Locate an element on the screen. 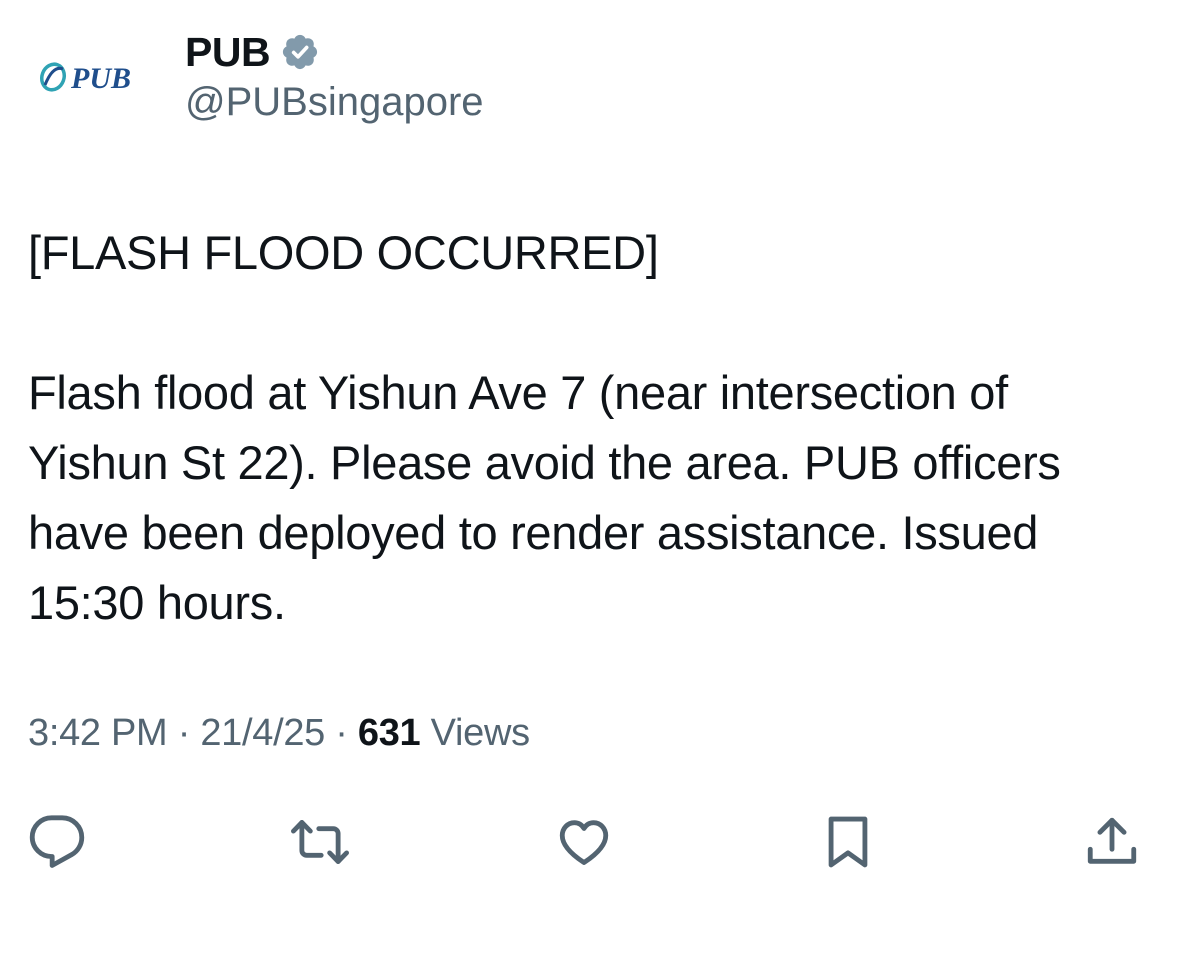 This screenshot has height=979, width=1179. verified-badge-icon is located at coordinates (300, 52).